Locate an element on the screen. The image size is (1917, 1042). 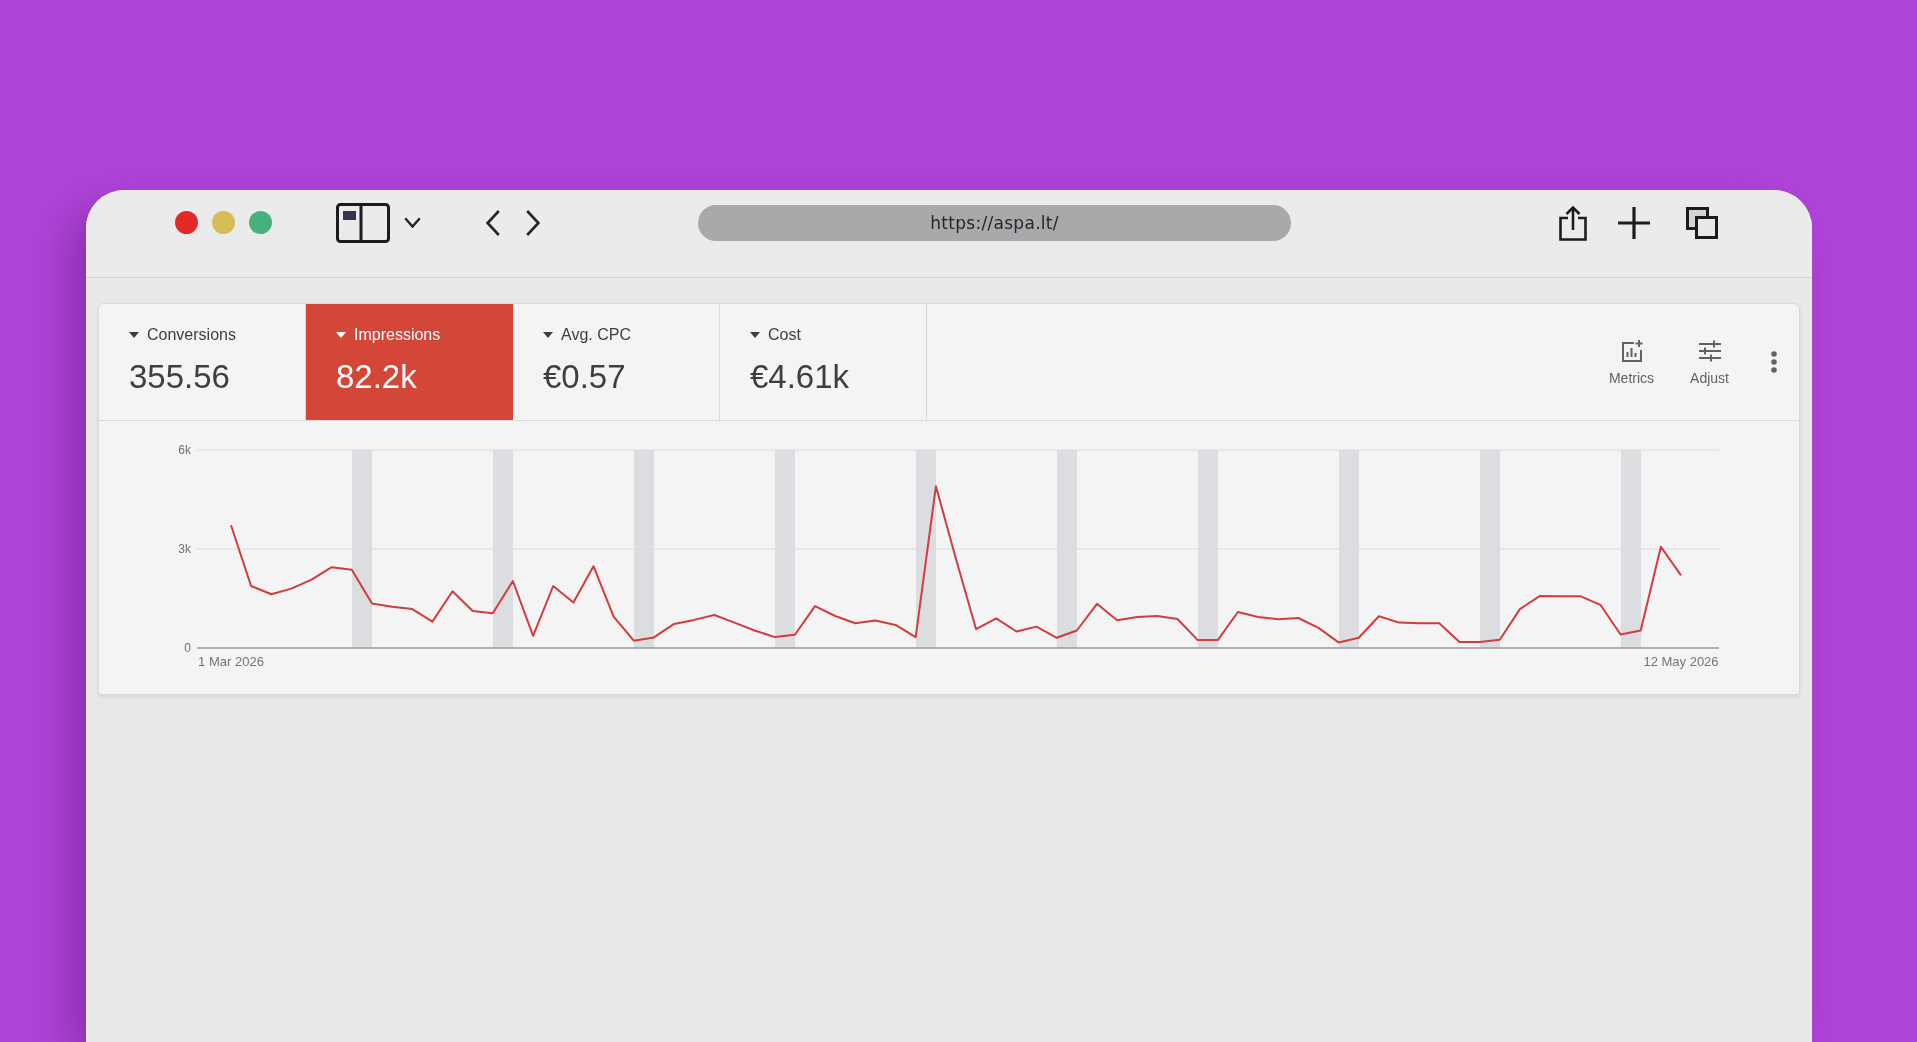
metrics-button: Metrics is located at coordinates (1631, 362).